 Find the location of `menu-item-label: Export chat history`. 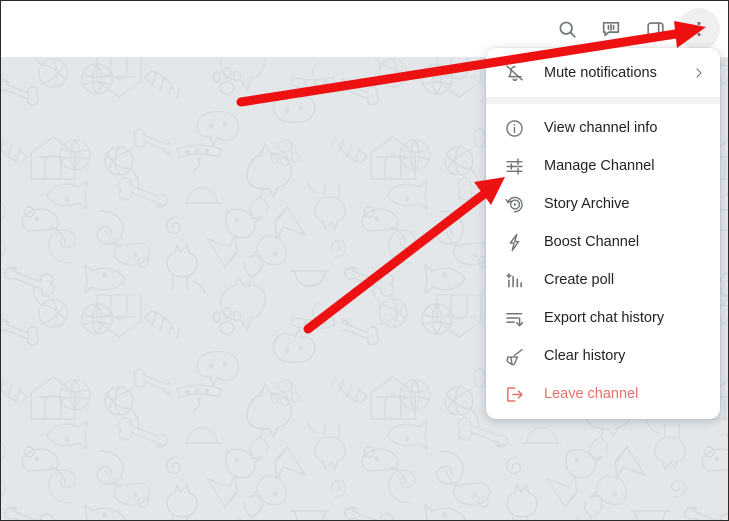

menu-item-label: Export chat history is located at coordinates (604, 317).